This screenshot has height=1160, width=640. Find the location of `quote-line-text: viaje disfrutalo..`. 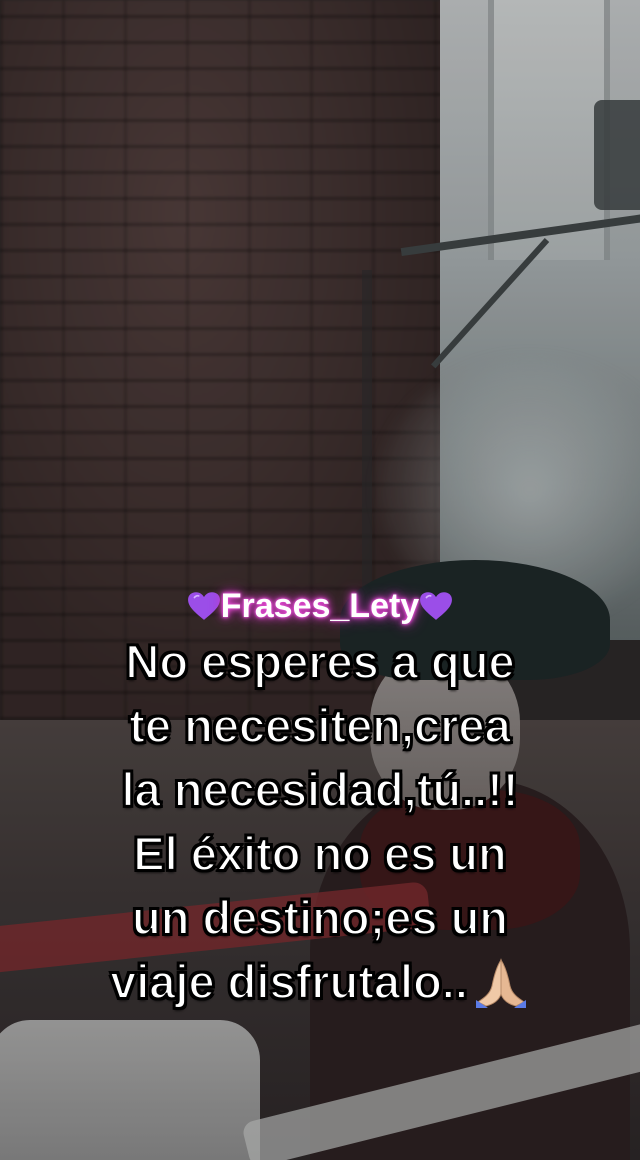

quote-line-text: viaje disfrutalo.. is located at coordinates (289, 981).